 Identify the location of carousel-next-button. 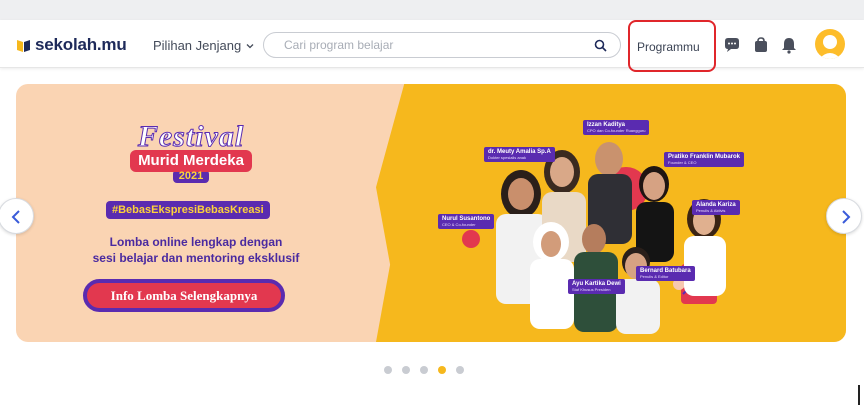
(844, 216).